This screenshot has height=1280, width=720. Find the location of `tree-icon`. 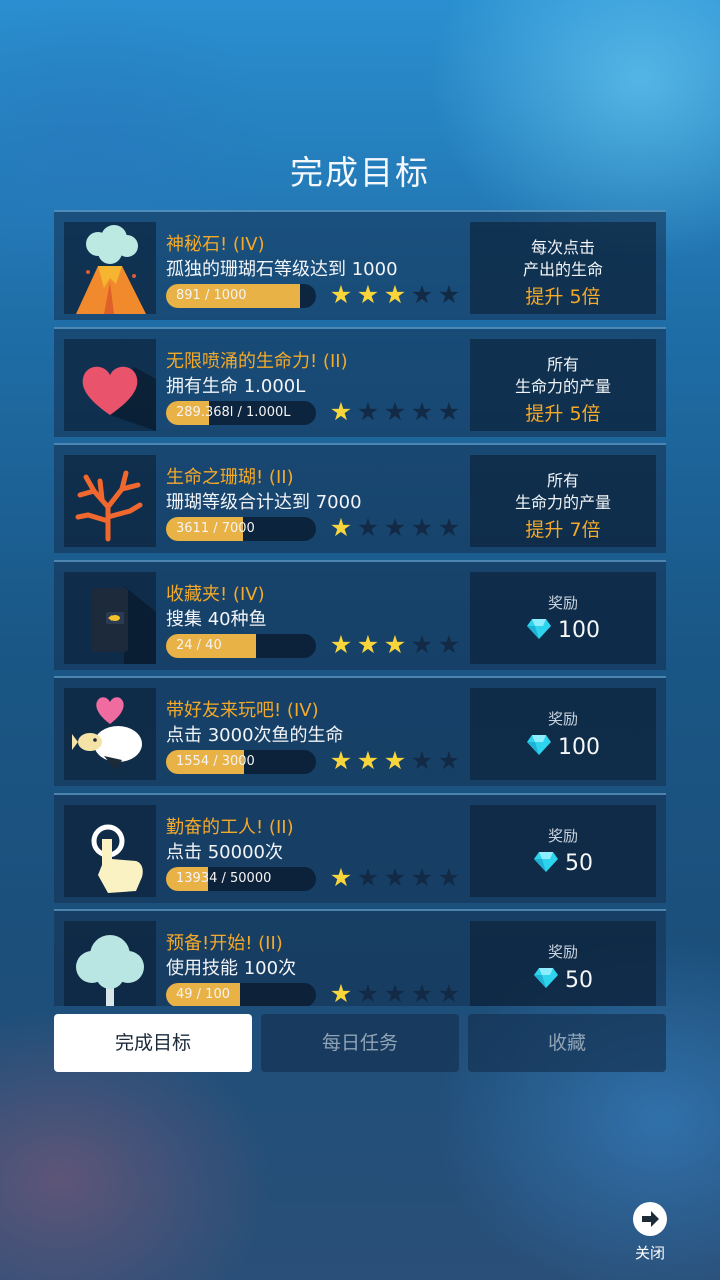

tree-icon is located at coordinates (110, 963).